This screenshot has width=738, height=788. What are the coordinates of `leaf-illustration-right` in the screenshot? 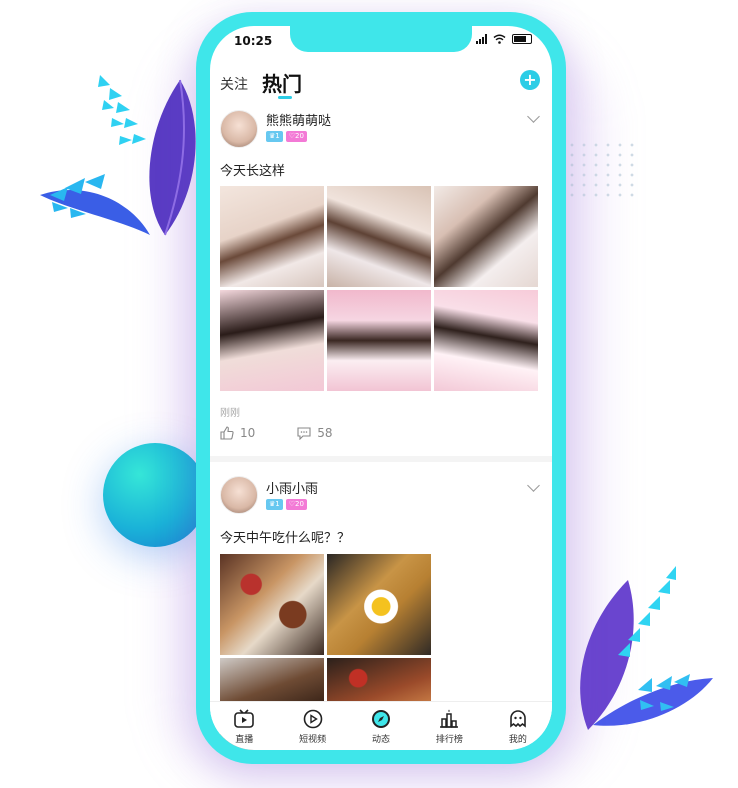 It's located at (646, 648).